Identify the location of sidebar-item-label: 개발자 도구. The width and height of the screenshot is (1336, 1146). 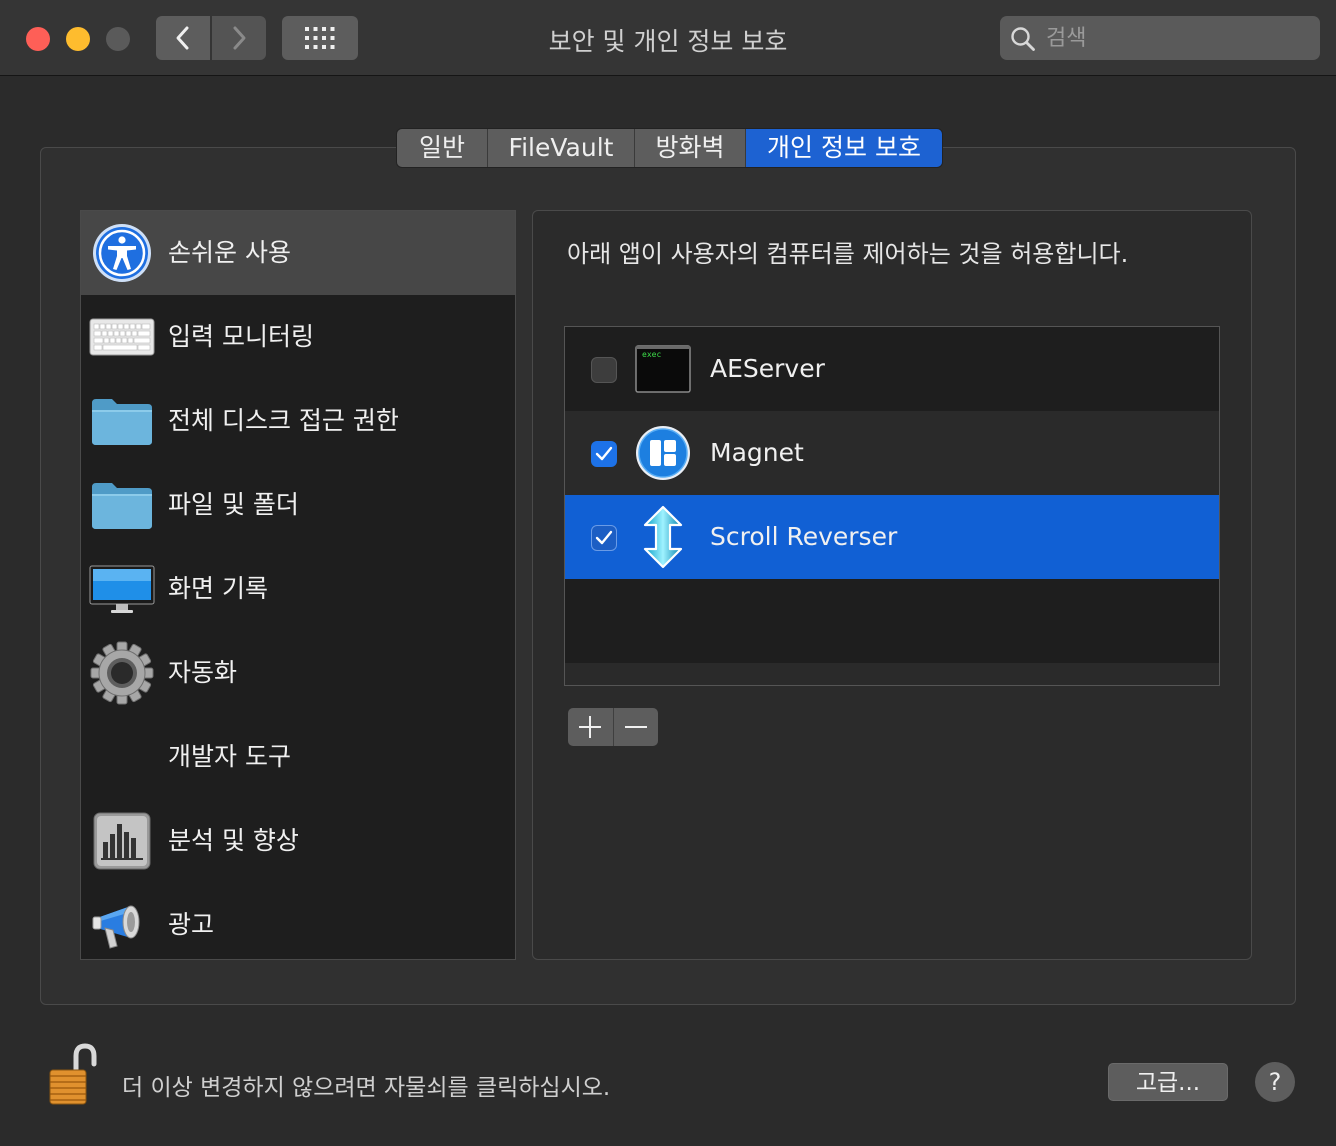
(229, 756).